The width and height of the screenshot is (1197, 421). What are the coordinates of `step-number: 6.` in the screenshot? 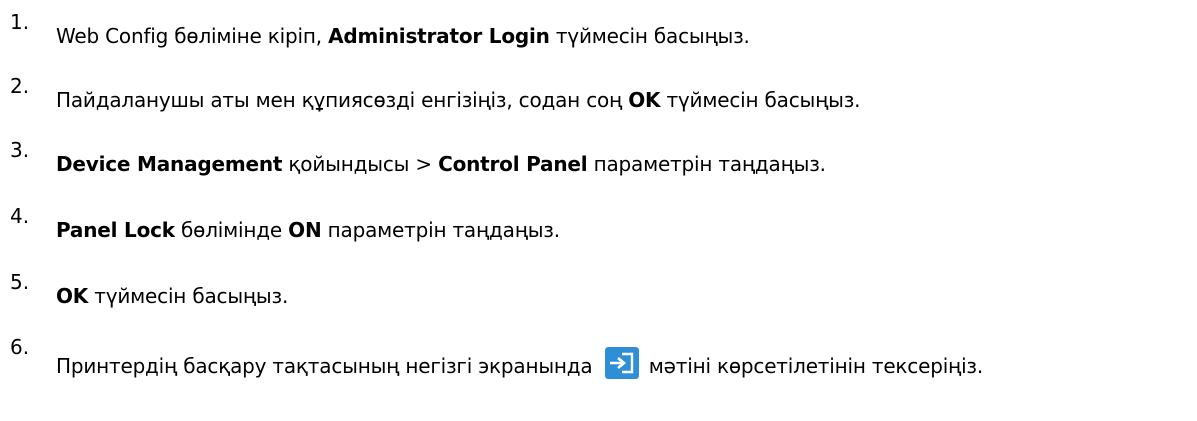 It's located at (20, 347).